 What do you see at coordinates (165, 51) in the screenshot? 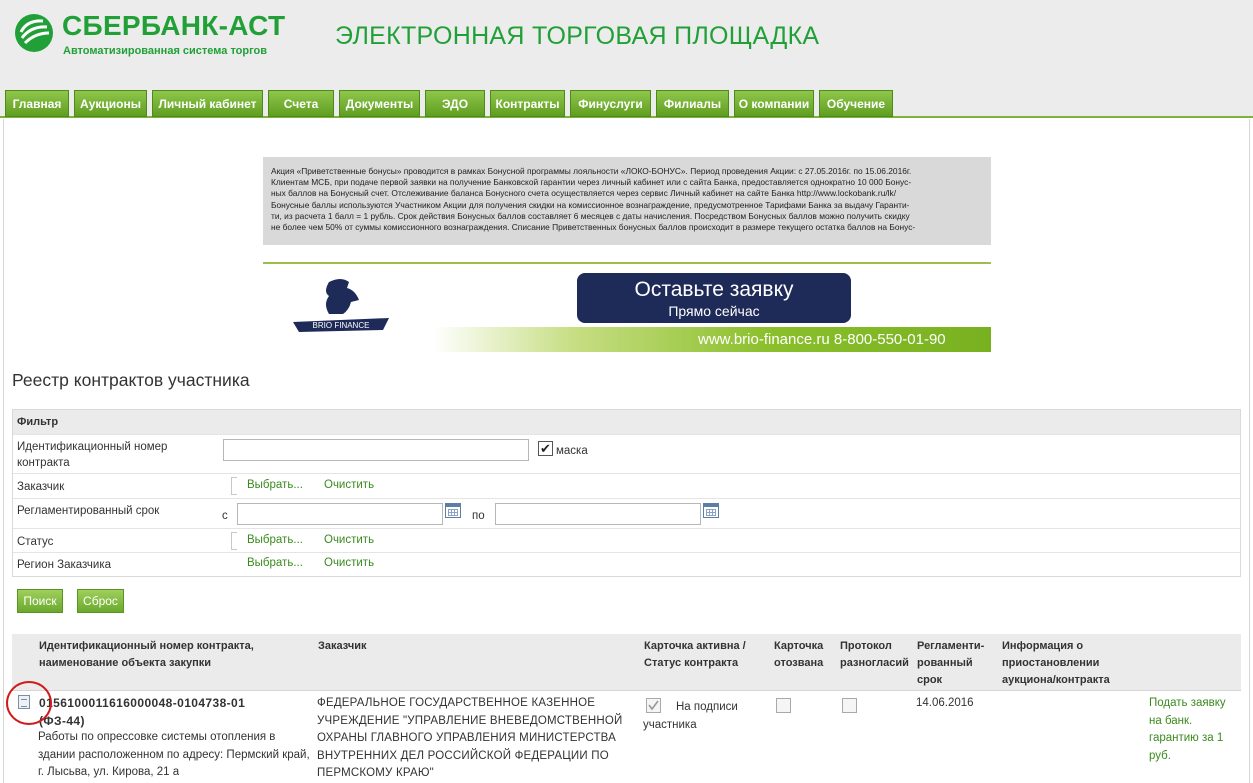
I see `brand-subtitle: Автоматизированная система торгов` at bounding box center [165, 51].